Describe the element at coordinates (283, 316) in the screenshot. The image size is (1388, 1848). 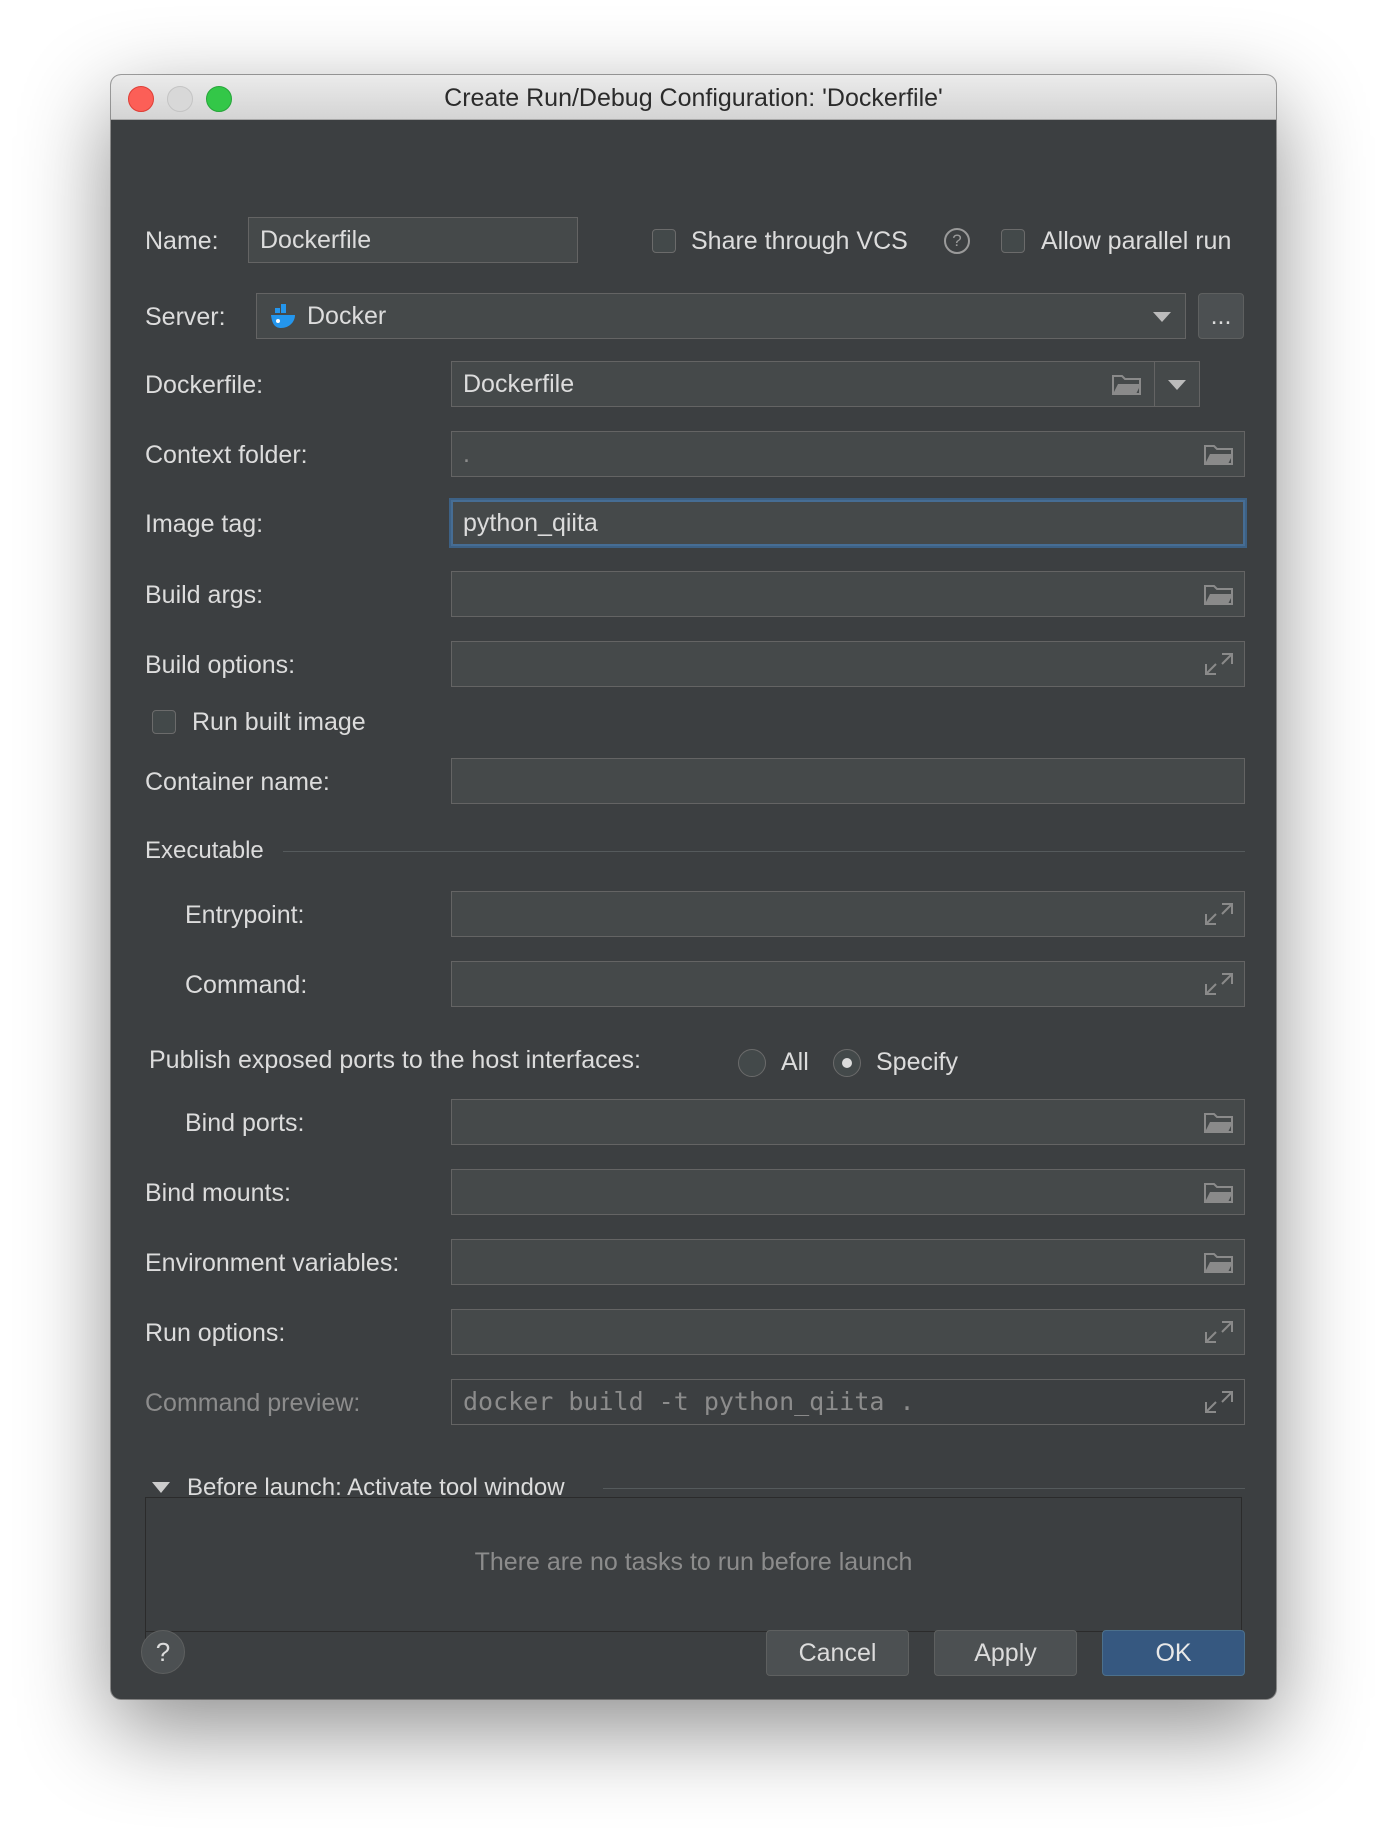
I see `docker-icon` at that location.